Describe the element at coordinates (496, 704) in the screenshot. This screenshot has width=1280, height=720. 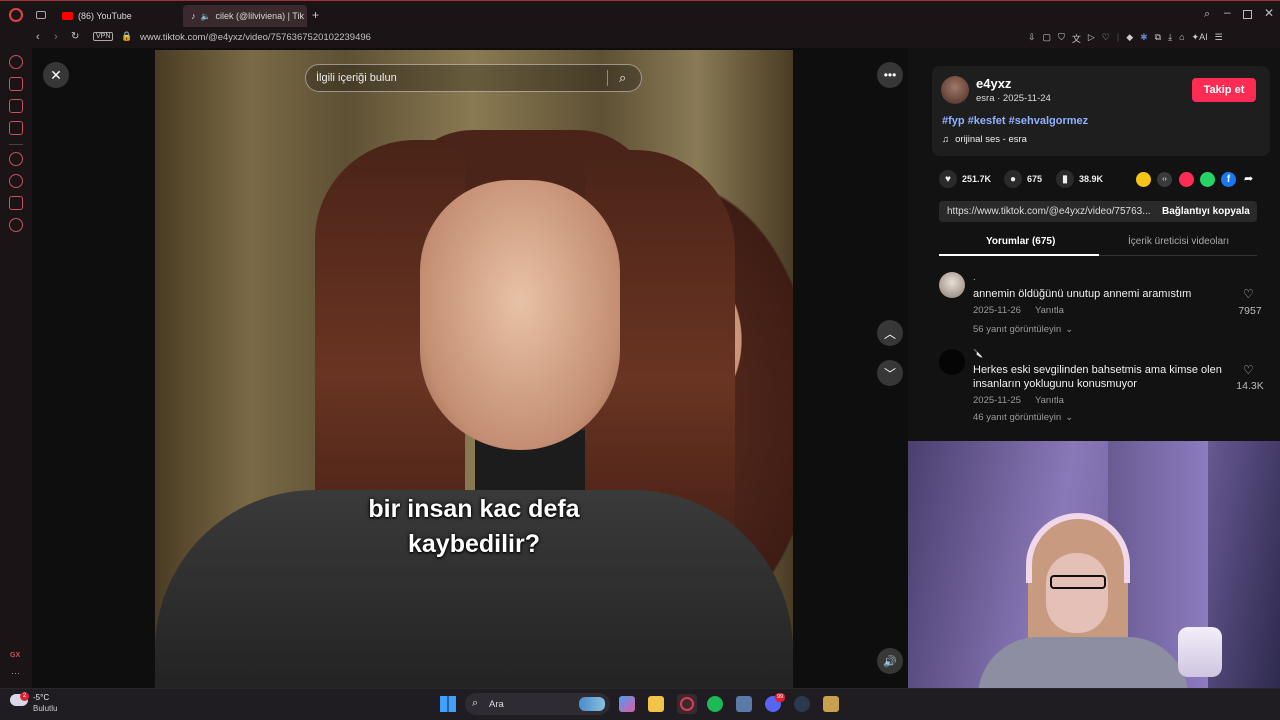
I see `taskbar-search-label: Ara` at that location.